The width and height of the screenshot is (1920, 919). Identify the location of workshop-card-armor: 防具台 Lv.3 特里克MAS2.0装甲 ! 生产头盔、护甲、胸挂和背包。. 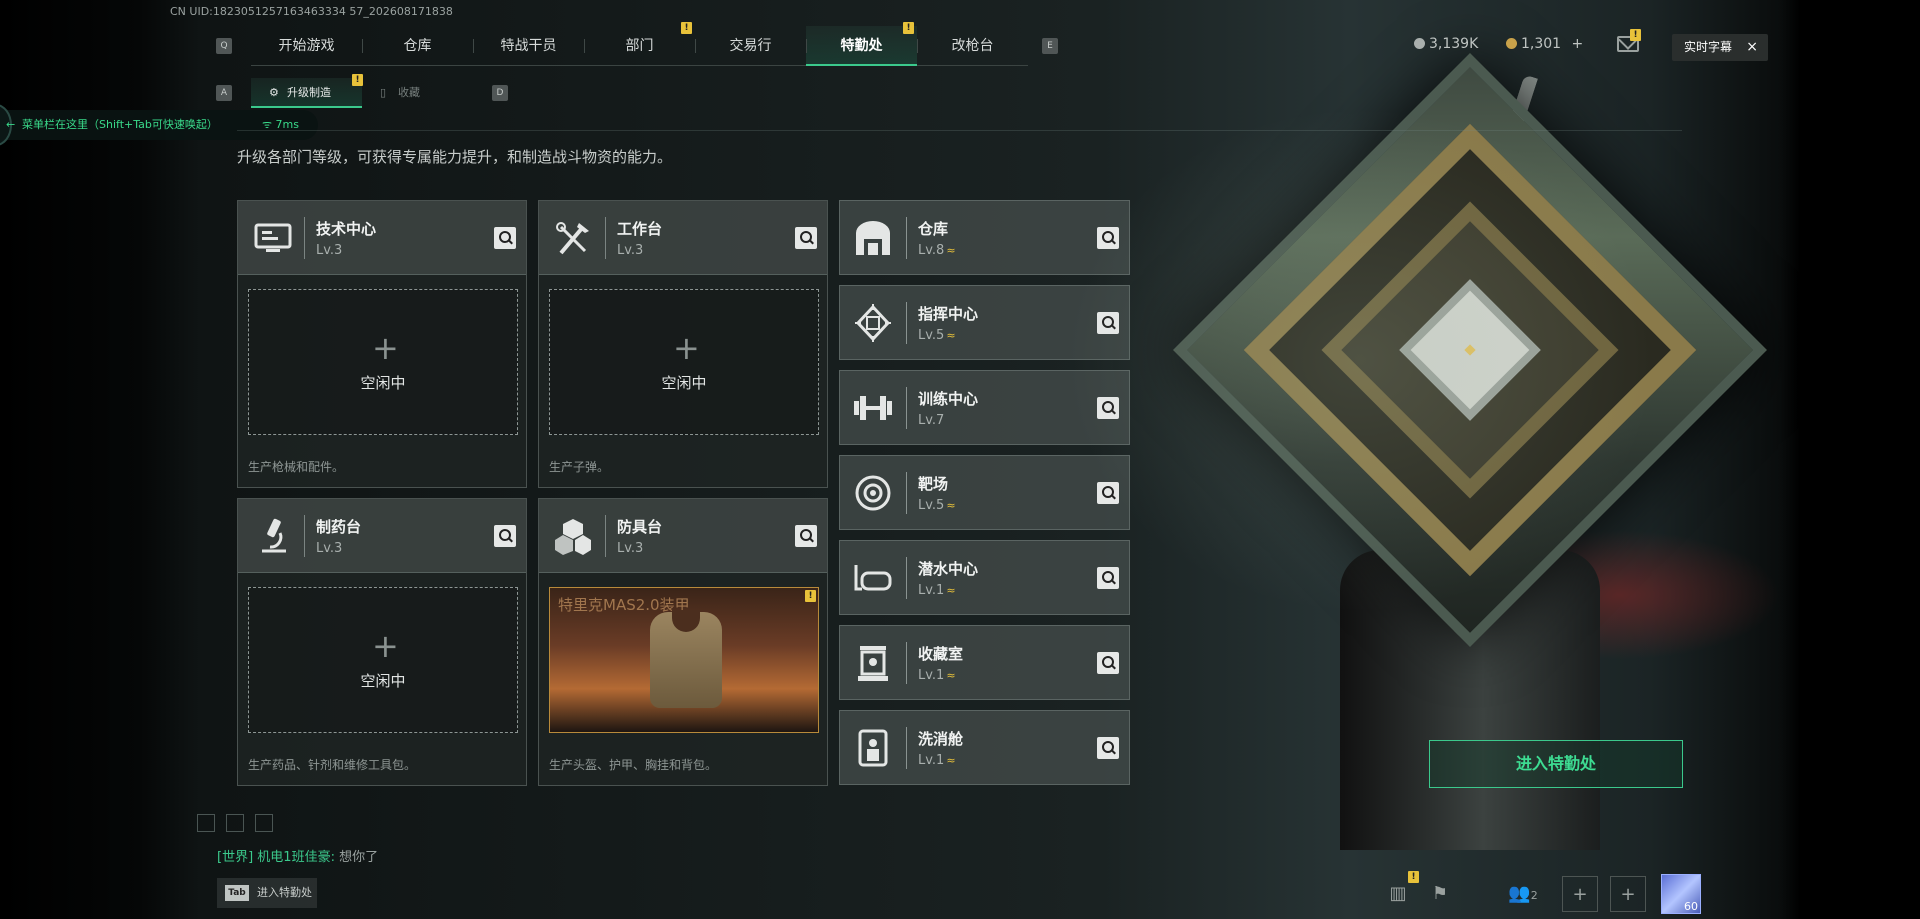
(683, 642).